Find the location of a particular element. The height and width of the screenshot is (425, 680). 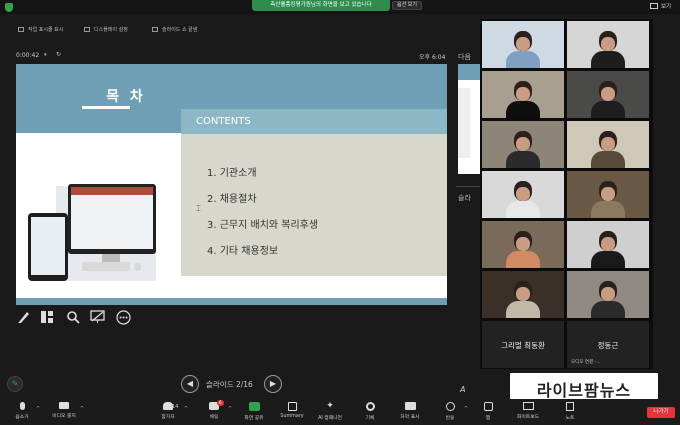

view-options-button: 옵션 보기 is located at coordinates (407, 5).